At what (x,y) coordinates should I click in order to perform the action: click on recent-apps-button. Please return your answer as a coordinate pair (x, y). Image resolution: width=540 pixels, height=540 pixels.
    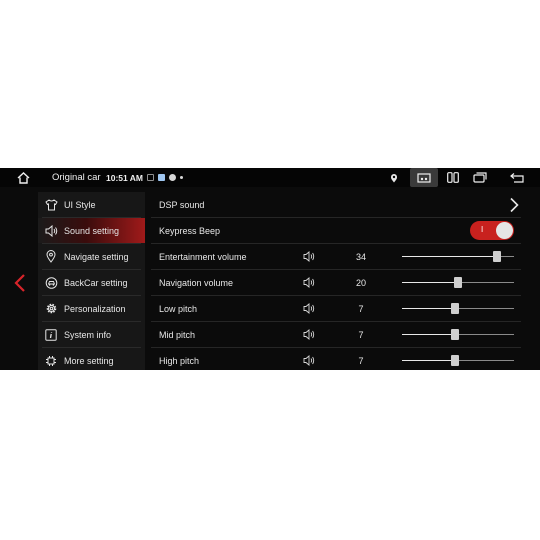
    Looking at the image, I should click on (480, 177).